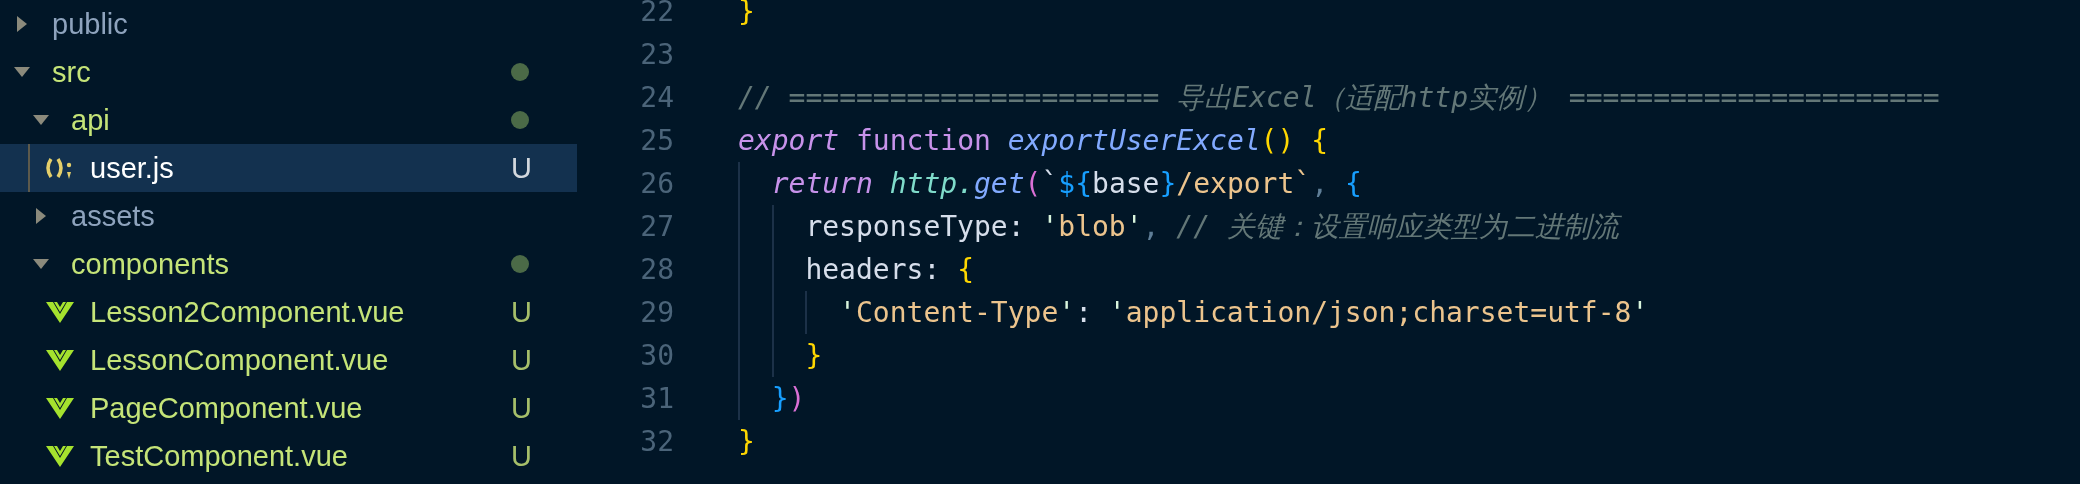 The image size is (2080, 484). Describe the element at coordinates (656, 140) in the screenshot. I see `line-number: 25` at that location.